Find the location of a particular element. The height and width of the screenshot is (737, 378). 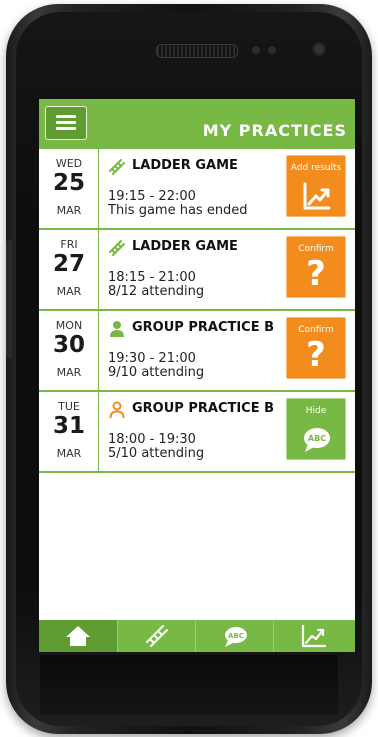

person-filled-icon is located at coordinates (117, 329).